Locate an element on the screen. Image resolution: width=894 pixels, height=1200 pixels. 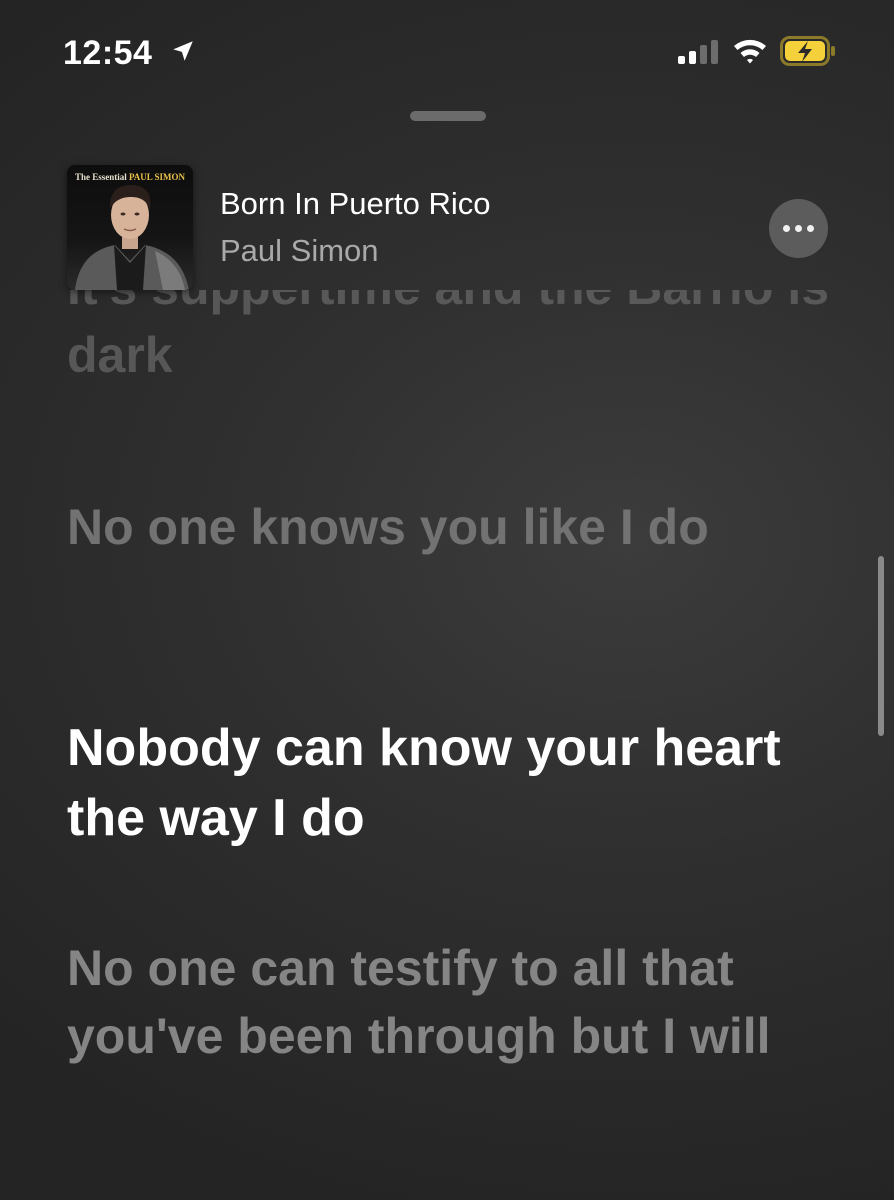
sheet-grabber is located at coordinates (448, 116).